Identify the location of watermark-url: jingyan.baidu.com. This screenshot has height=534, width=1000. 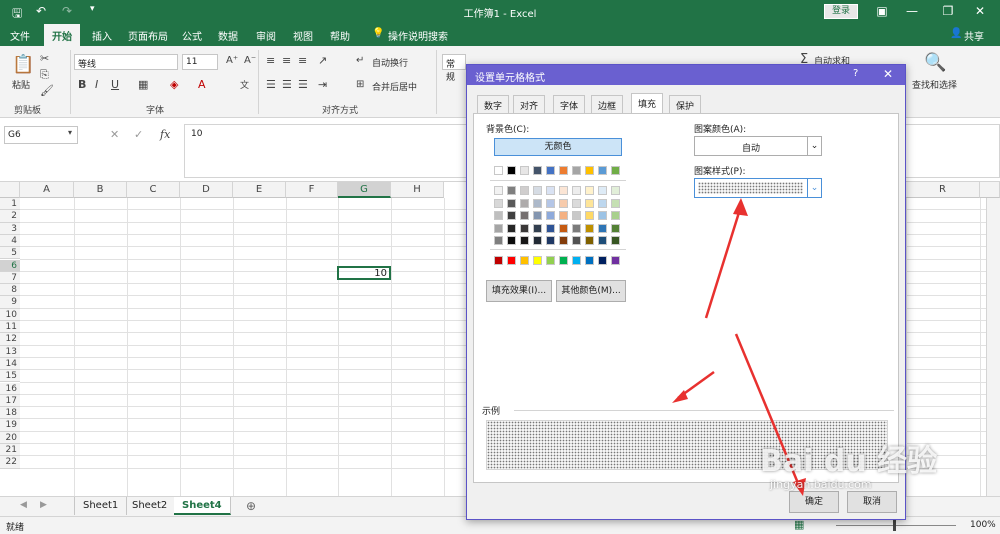
(821, 484).